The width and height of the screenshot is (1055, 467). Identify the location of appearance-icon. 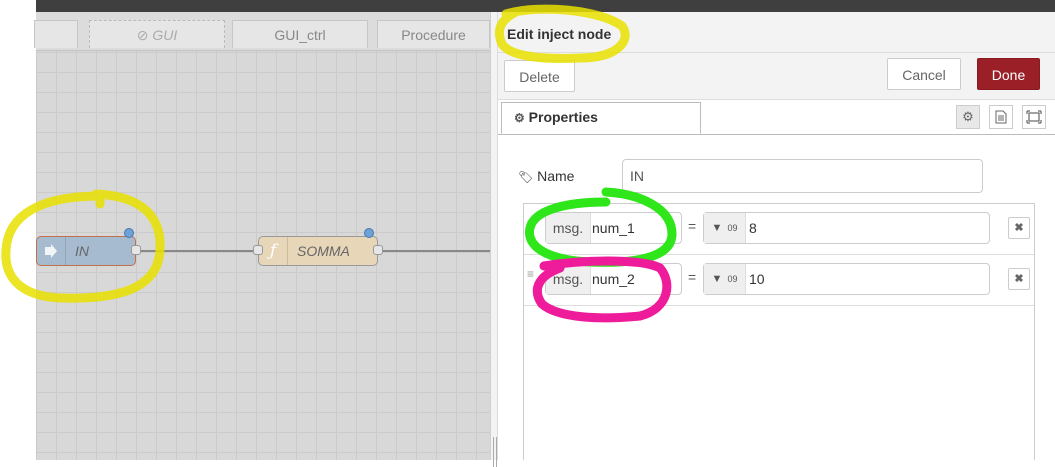
(1034, 117).